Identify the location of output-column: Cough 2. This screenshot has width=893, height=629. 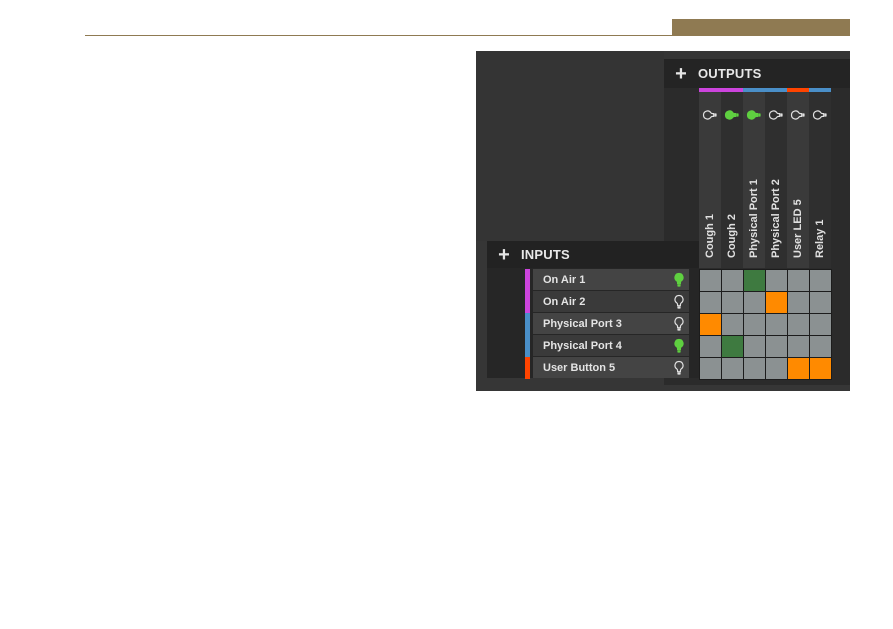
(732, 180).